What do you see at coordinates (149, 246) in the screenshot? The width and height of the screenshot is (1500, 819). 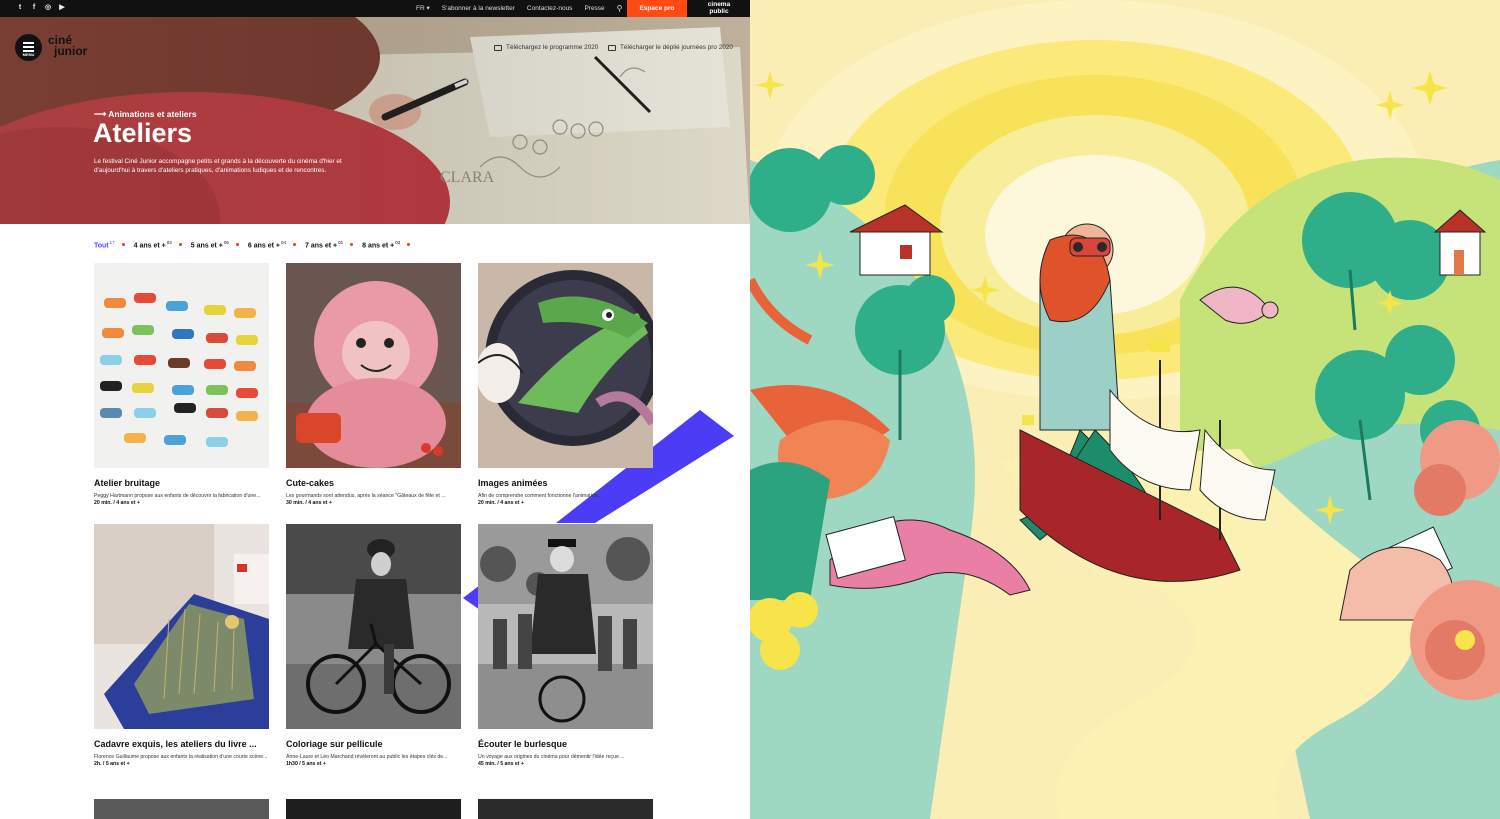 I see `filter-label: 4 ans et +` at bounding box center [149, 246].